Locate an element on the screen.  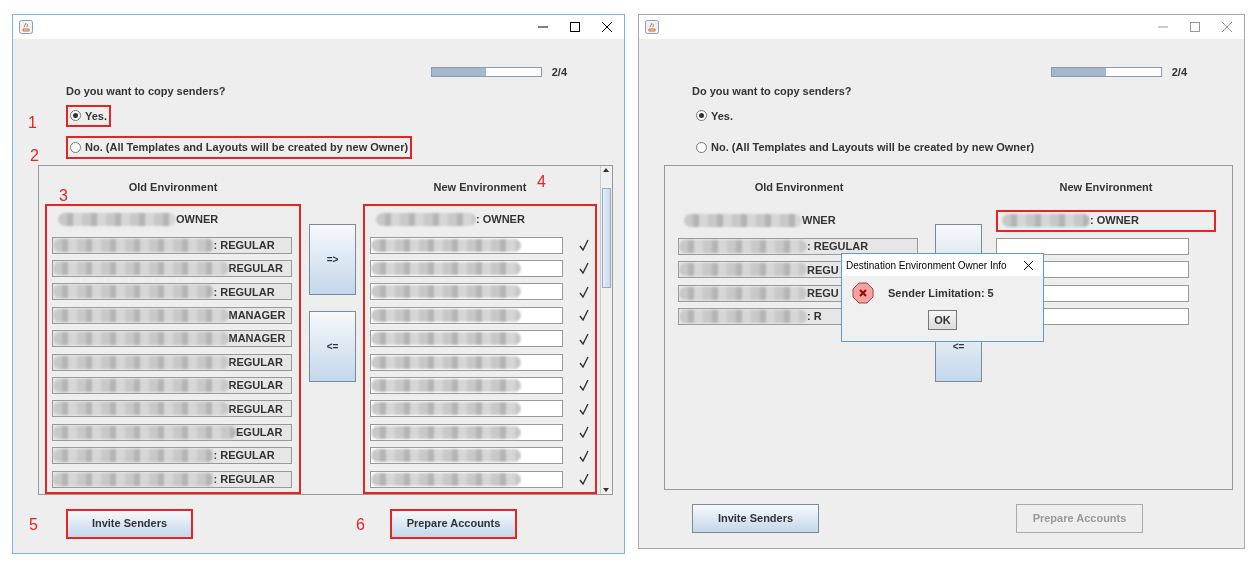
annotation-number: 6 is located at coordinates (360, 524).